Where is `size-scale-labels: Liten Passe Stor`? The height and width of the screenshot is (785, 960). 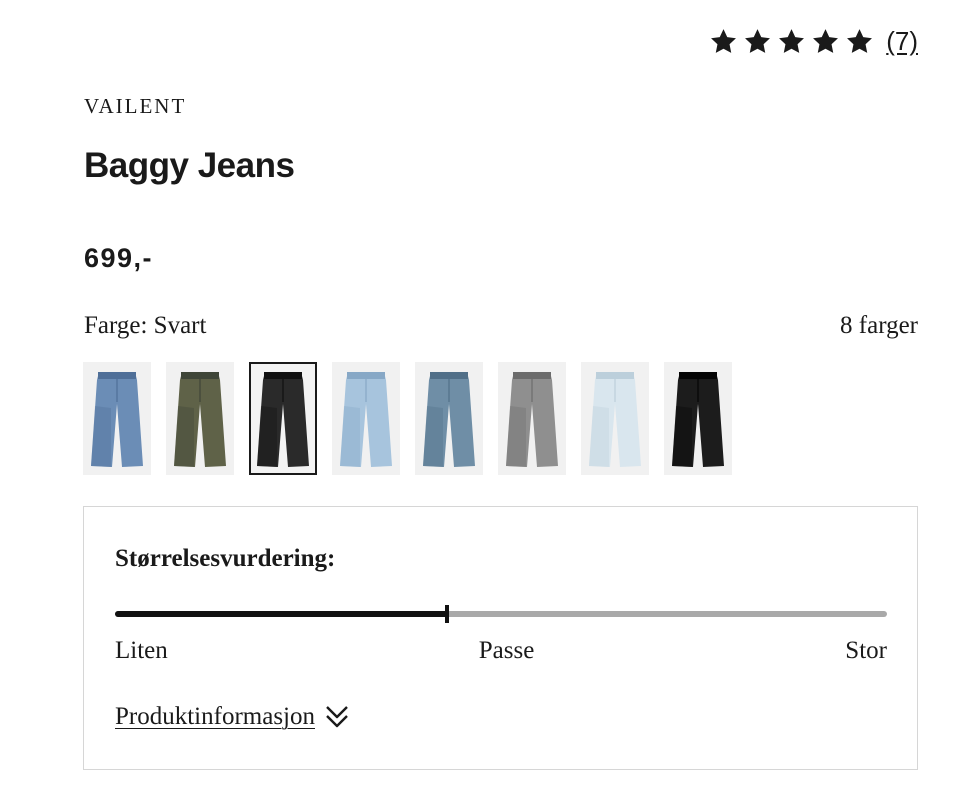
size-scale-labels: Liten Passe Stor is located at coordinates (501, 651).